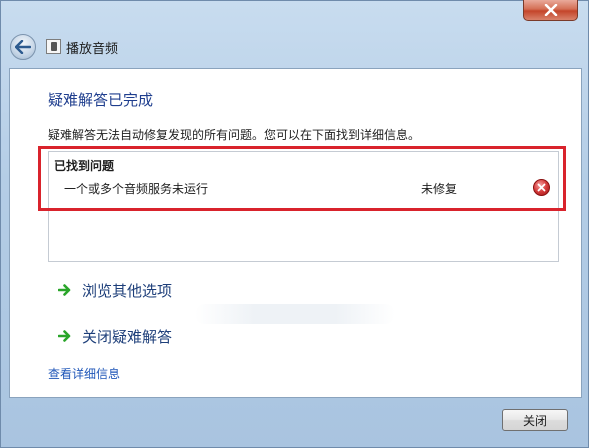 The image size is (589, 448). What do you see at coordinates (101, 100) in the screenshot?
I see `page-title: 疑难解答已完成` at bounding box center [101, 100].